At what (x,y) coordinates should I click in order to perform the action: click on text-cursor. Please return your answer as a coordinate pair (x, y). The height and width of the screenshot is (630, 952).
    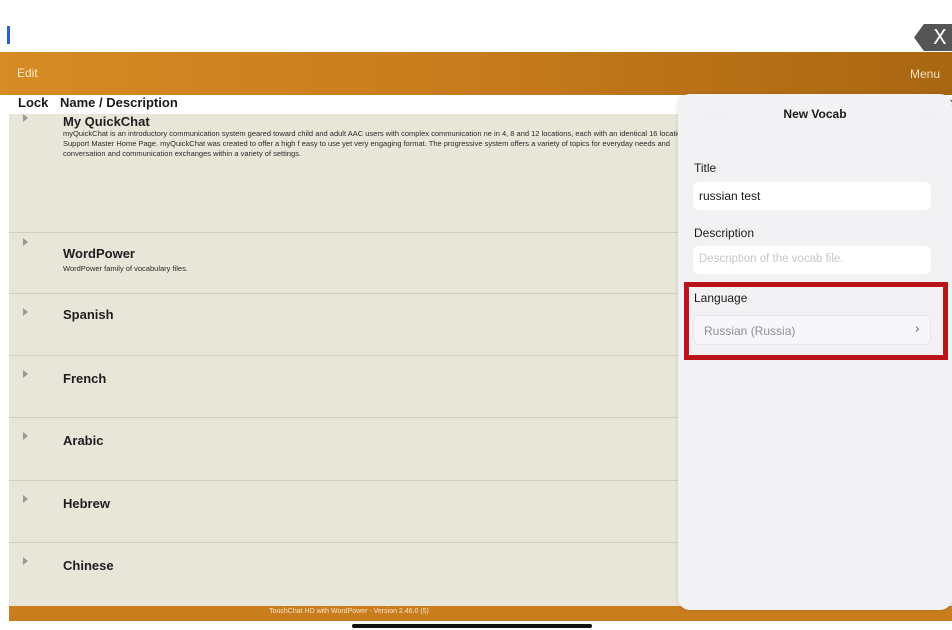
    Looking at the image, I should click on (8, 35).